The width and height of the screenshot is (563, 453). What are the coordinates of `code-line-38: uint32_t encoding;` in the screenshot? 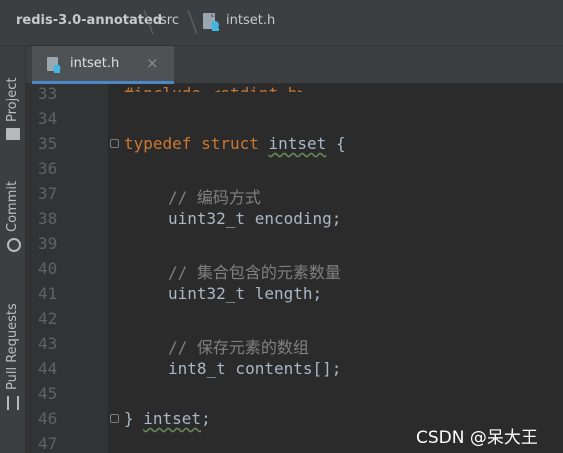 It's located at (254, 218).